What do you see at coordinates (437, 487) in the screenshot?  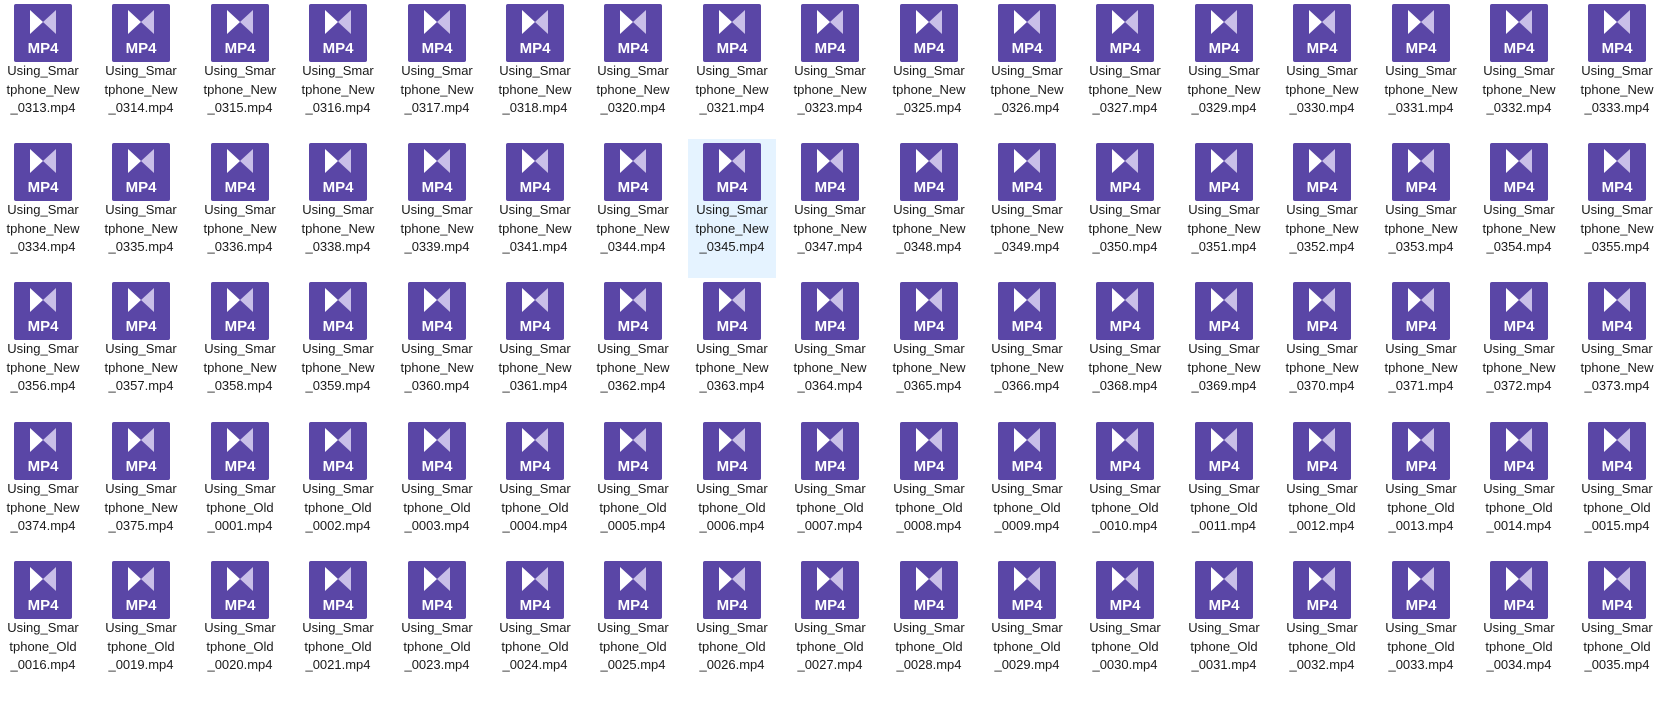 I see `file-item: MP4 Using_Smar tphone_Old _0003.mp4` at bounding box center [437, 487].